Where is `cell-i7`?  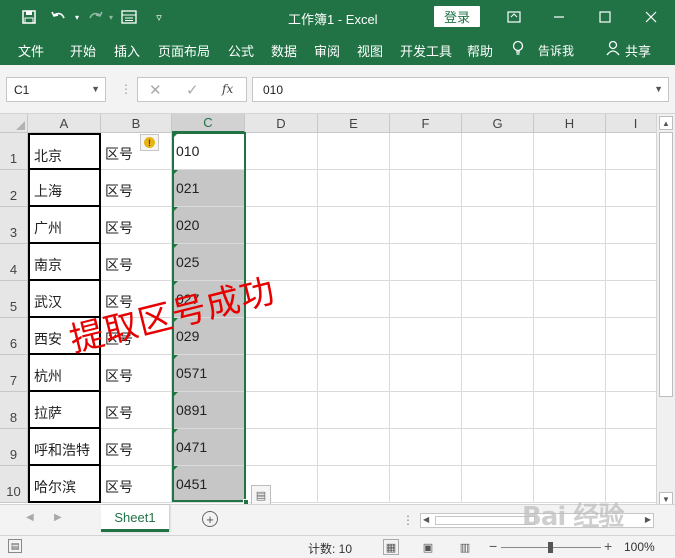 cell-i7 is located at coordinates (631, 373).